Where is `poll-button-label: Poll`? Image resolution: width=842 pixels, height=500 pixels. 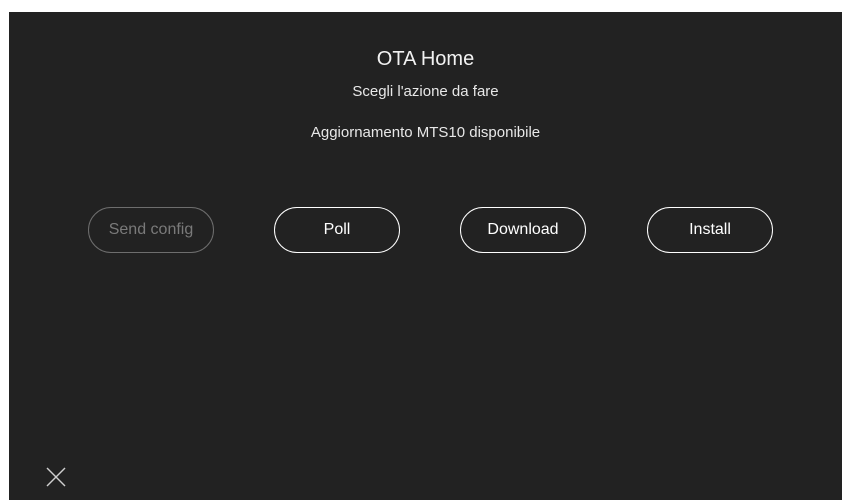
poll-button-label: Poll is located at coordinates (337, 229).